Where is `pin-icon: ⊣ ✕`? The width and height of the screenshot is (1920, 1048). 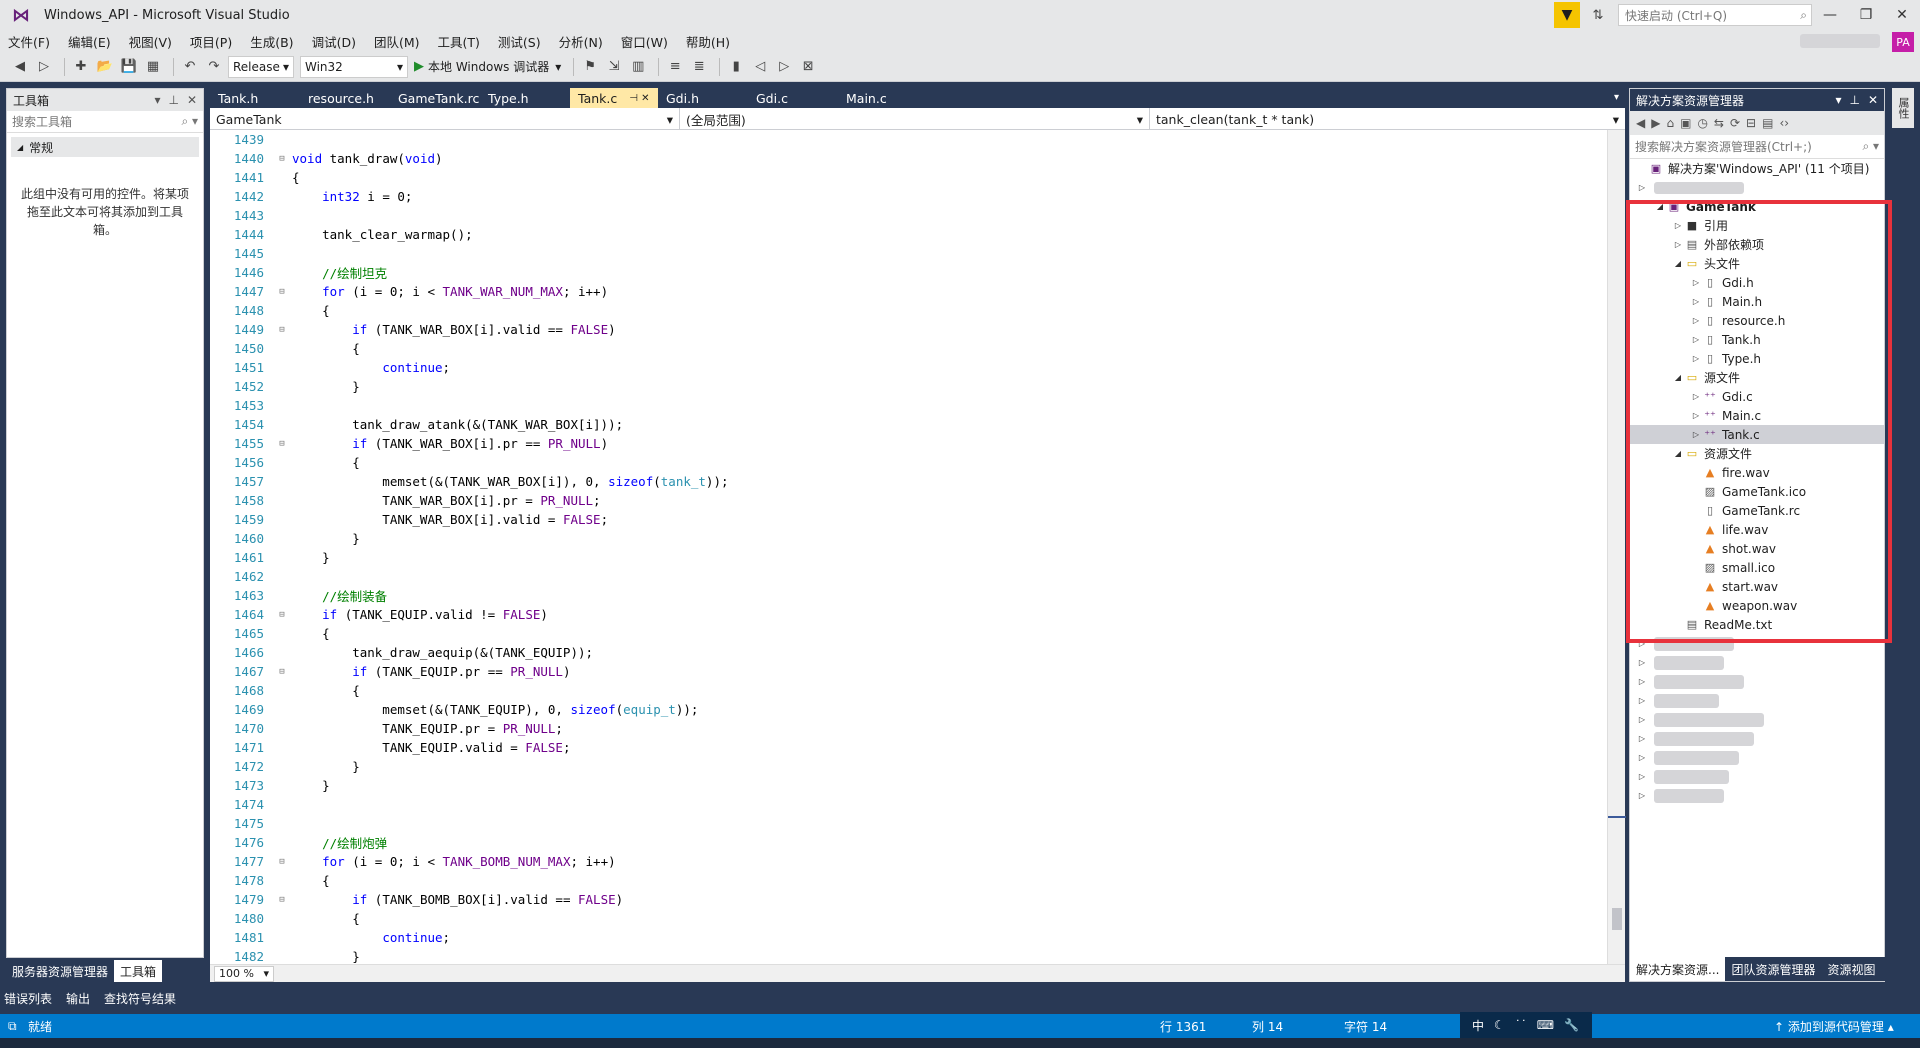 pin-icon: ⊣ ✕ is located at coordinates (639, 98).